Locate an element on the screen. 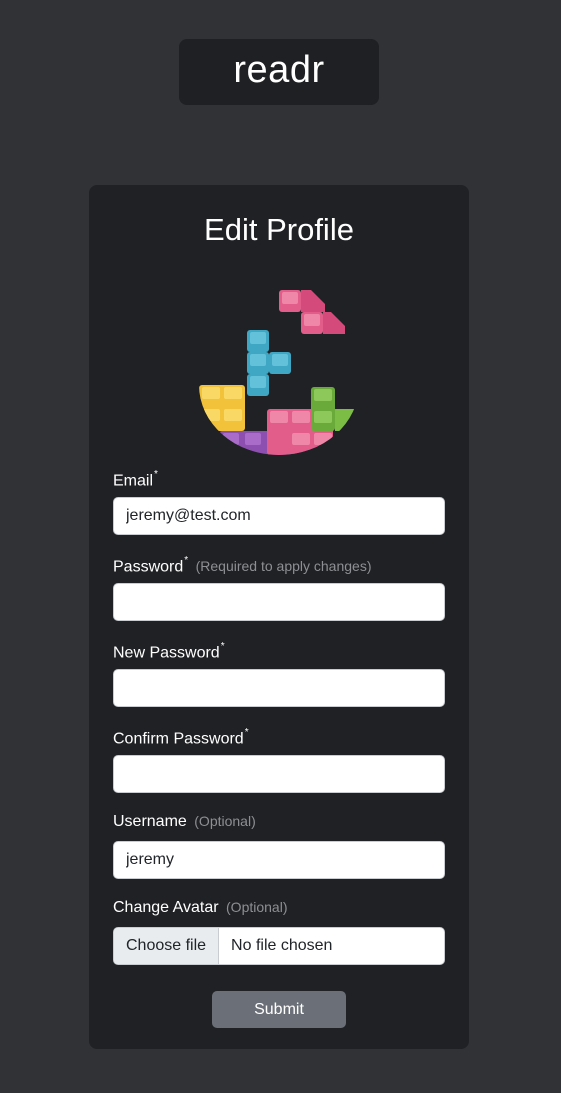  password-label: Password* (Required to apply changes) is located at coordinates (242, 565).